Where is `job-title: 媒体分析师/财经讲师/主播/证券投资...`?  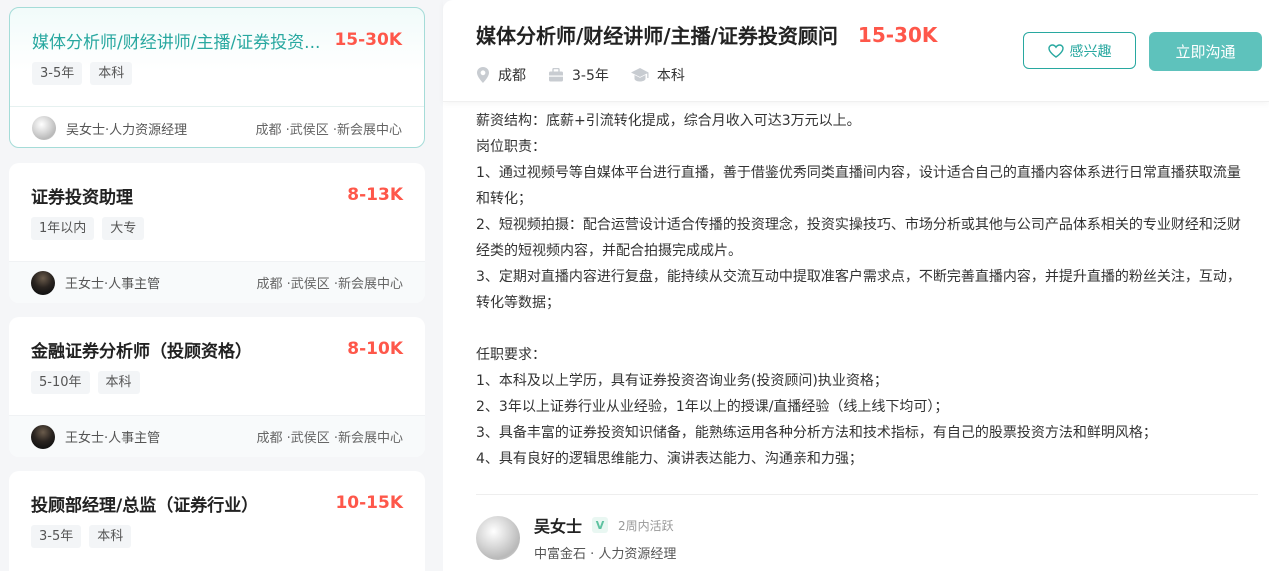
job-title: 媒体分析师/财经讲师/主播/证券投资... is located at coordinates (176, 42).